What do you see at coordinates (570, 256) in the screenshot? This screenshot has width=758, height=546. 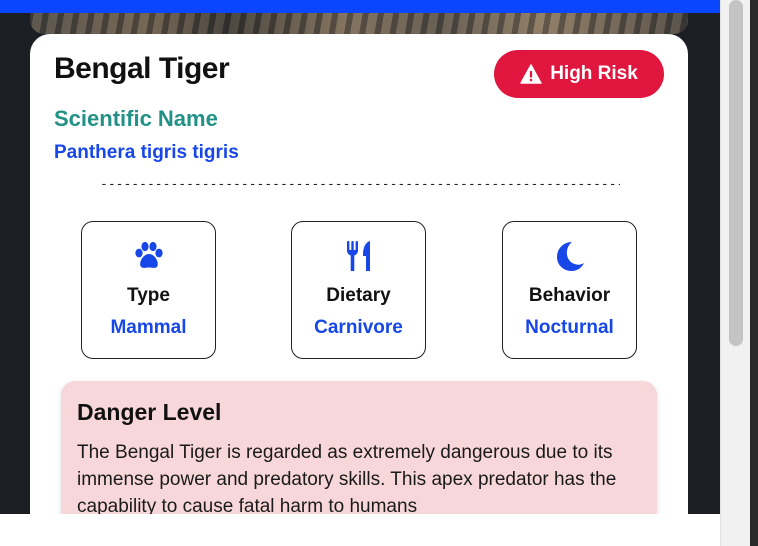 I see `moon-icon` at bounding box center [570, 256].